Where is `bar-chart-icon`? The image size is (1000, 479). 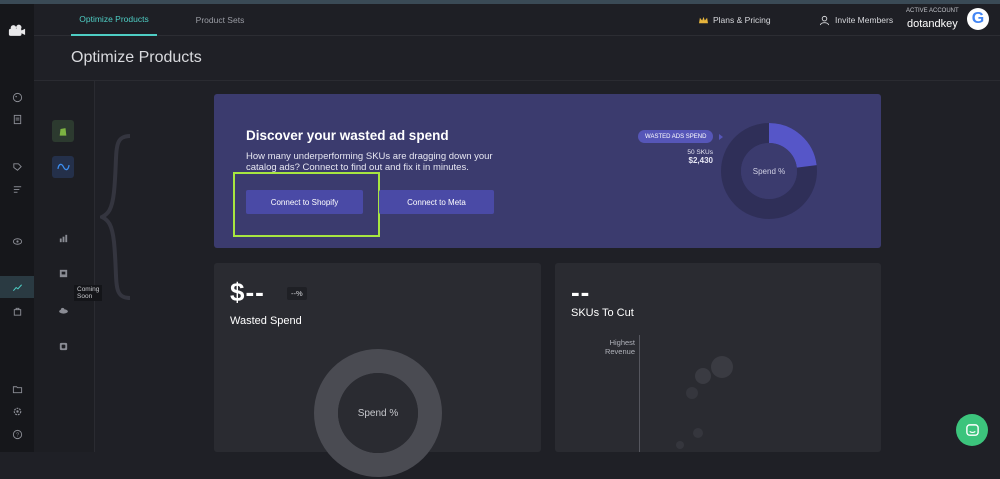 bar-chart-icon is located at coordinates (63, 238).